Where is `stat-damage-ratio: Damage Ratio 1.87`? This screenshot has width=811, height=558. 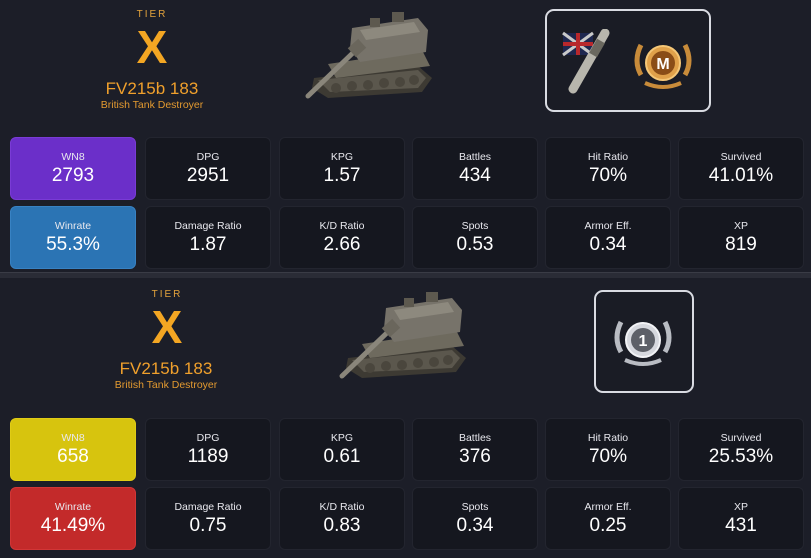
stat-damage-ratio: Damage Ratio 1.87 is located at coordinates (208, 237).